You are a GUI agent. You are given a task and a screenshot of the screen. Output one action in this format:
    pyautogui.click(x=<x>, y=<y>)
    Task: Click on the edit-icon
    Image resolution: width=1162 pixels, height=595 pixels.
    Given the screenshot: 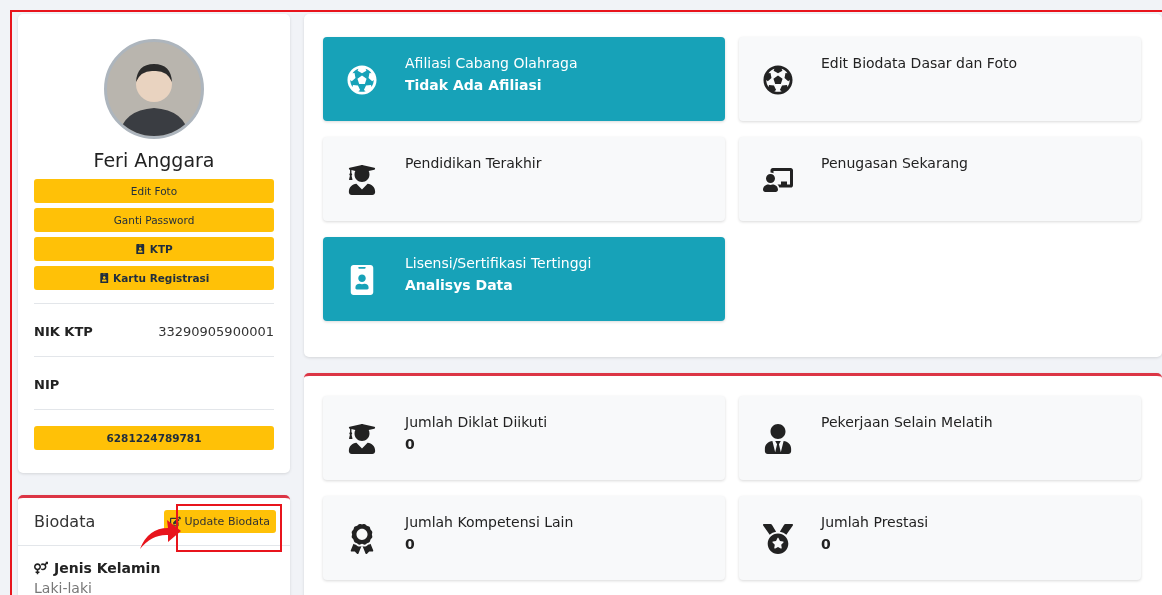 What is the action you would take?
    pyautogui.click(x=175, y=521)
    